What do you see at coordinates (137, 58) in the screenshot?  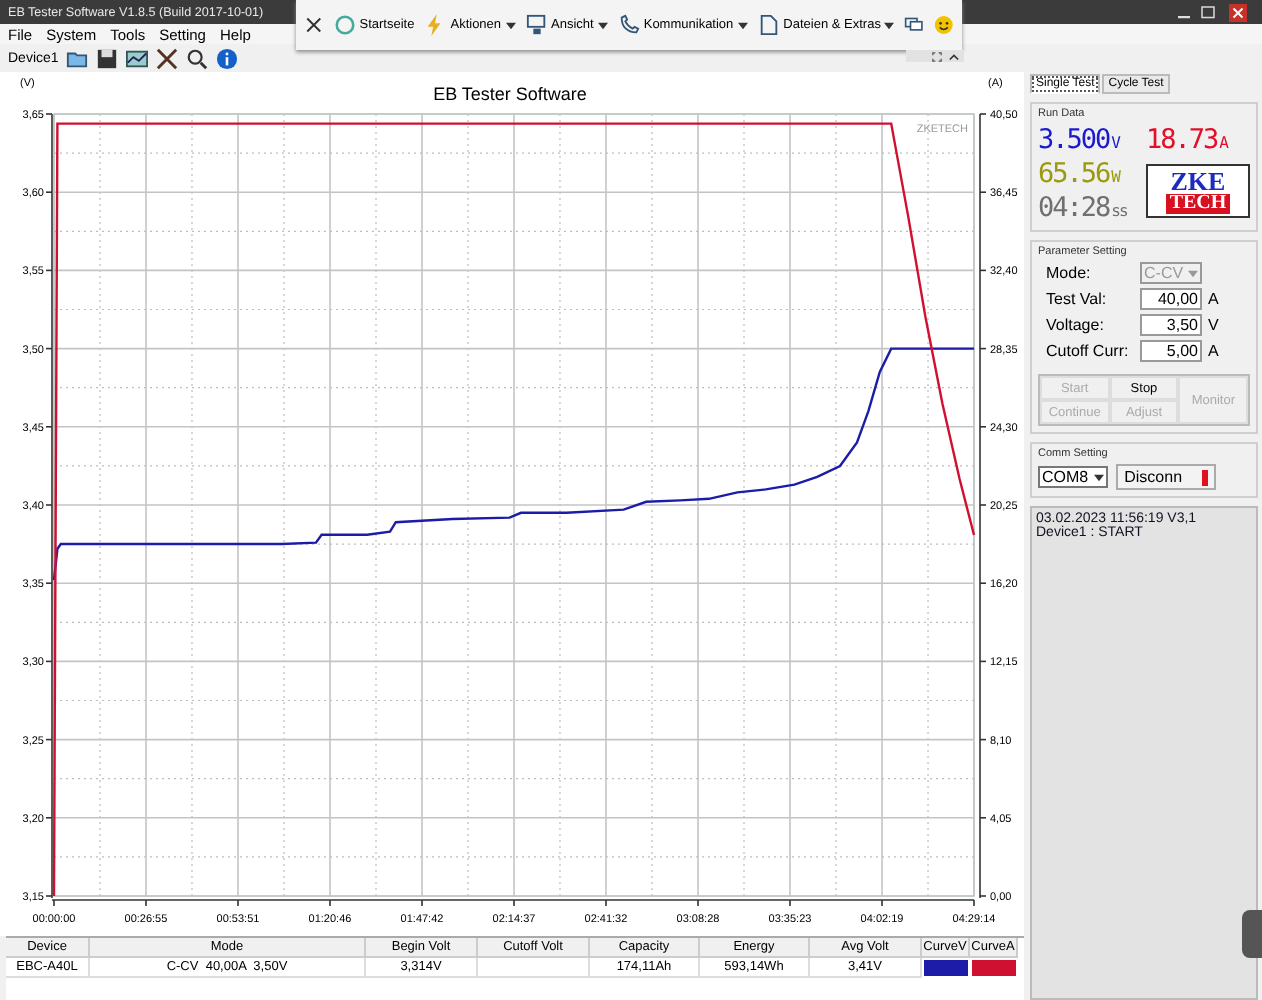 I see `chart-icon` at bounding box center [137, 58].